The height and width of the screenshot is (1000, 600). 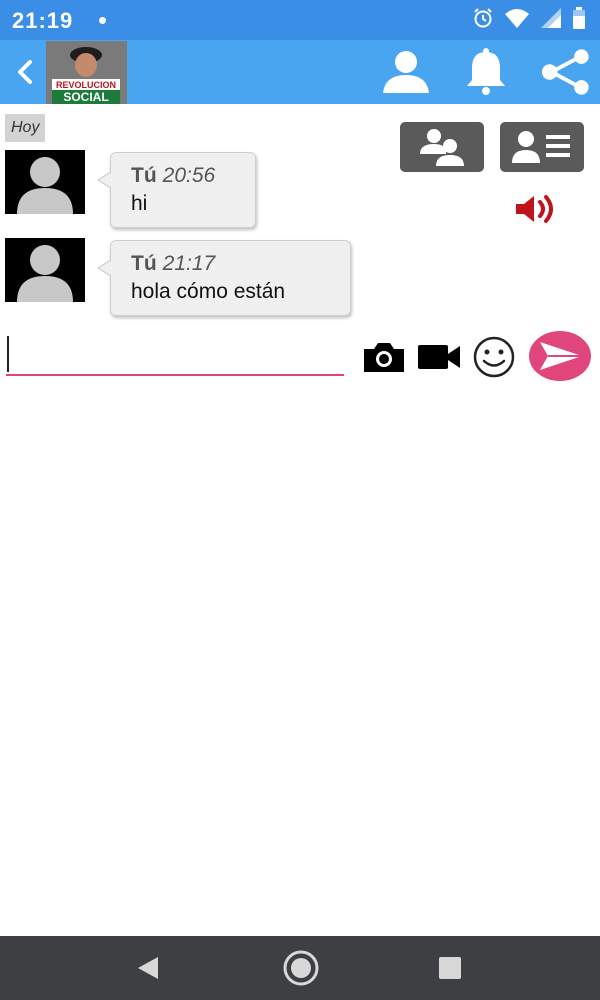 I want to click on bell-icon, so click(x=486, y=71).